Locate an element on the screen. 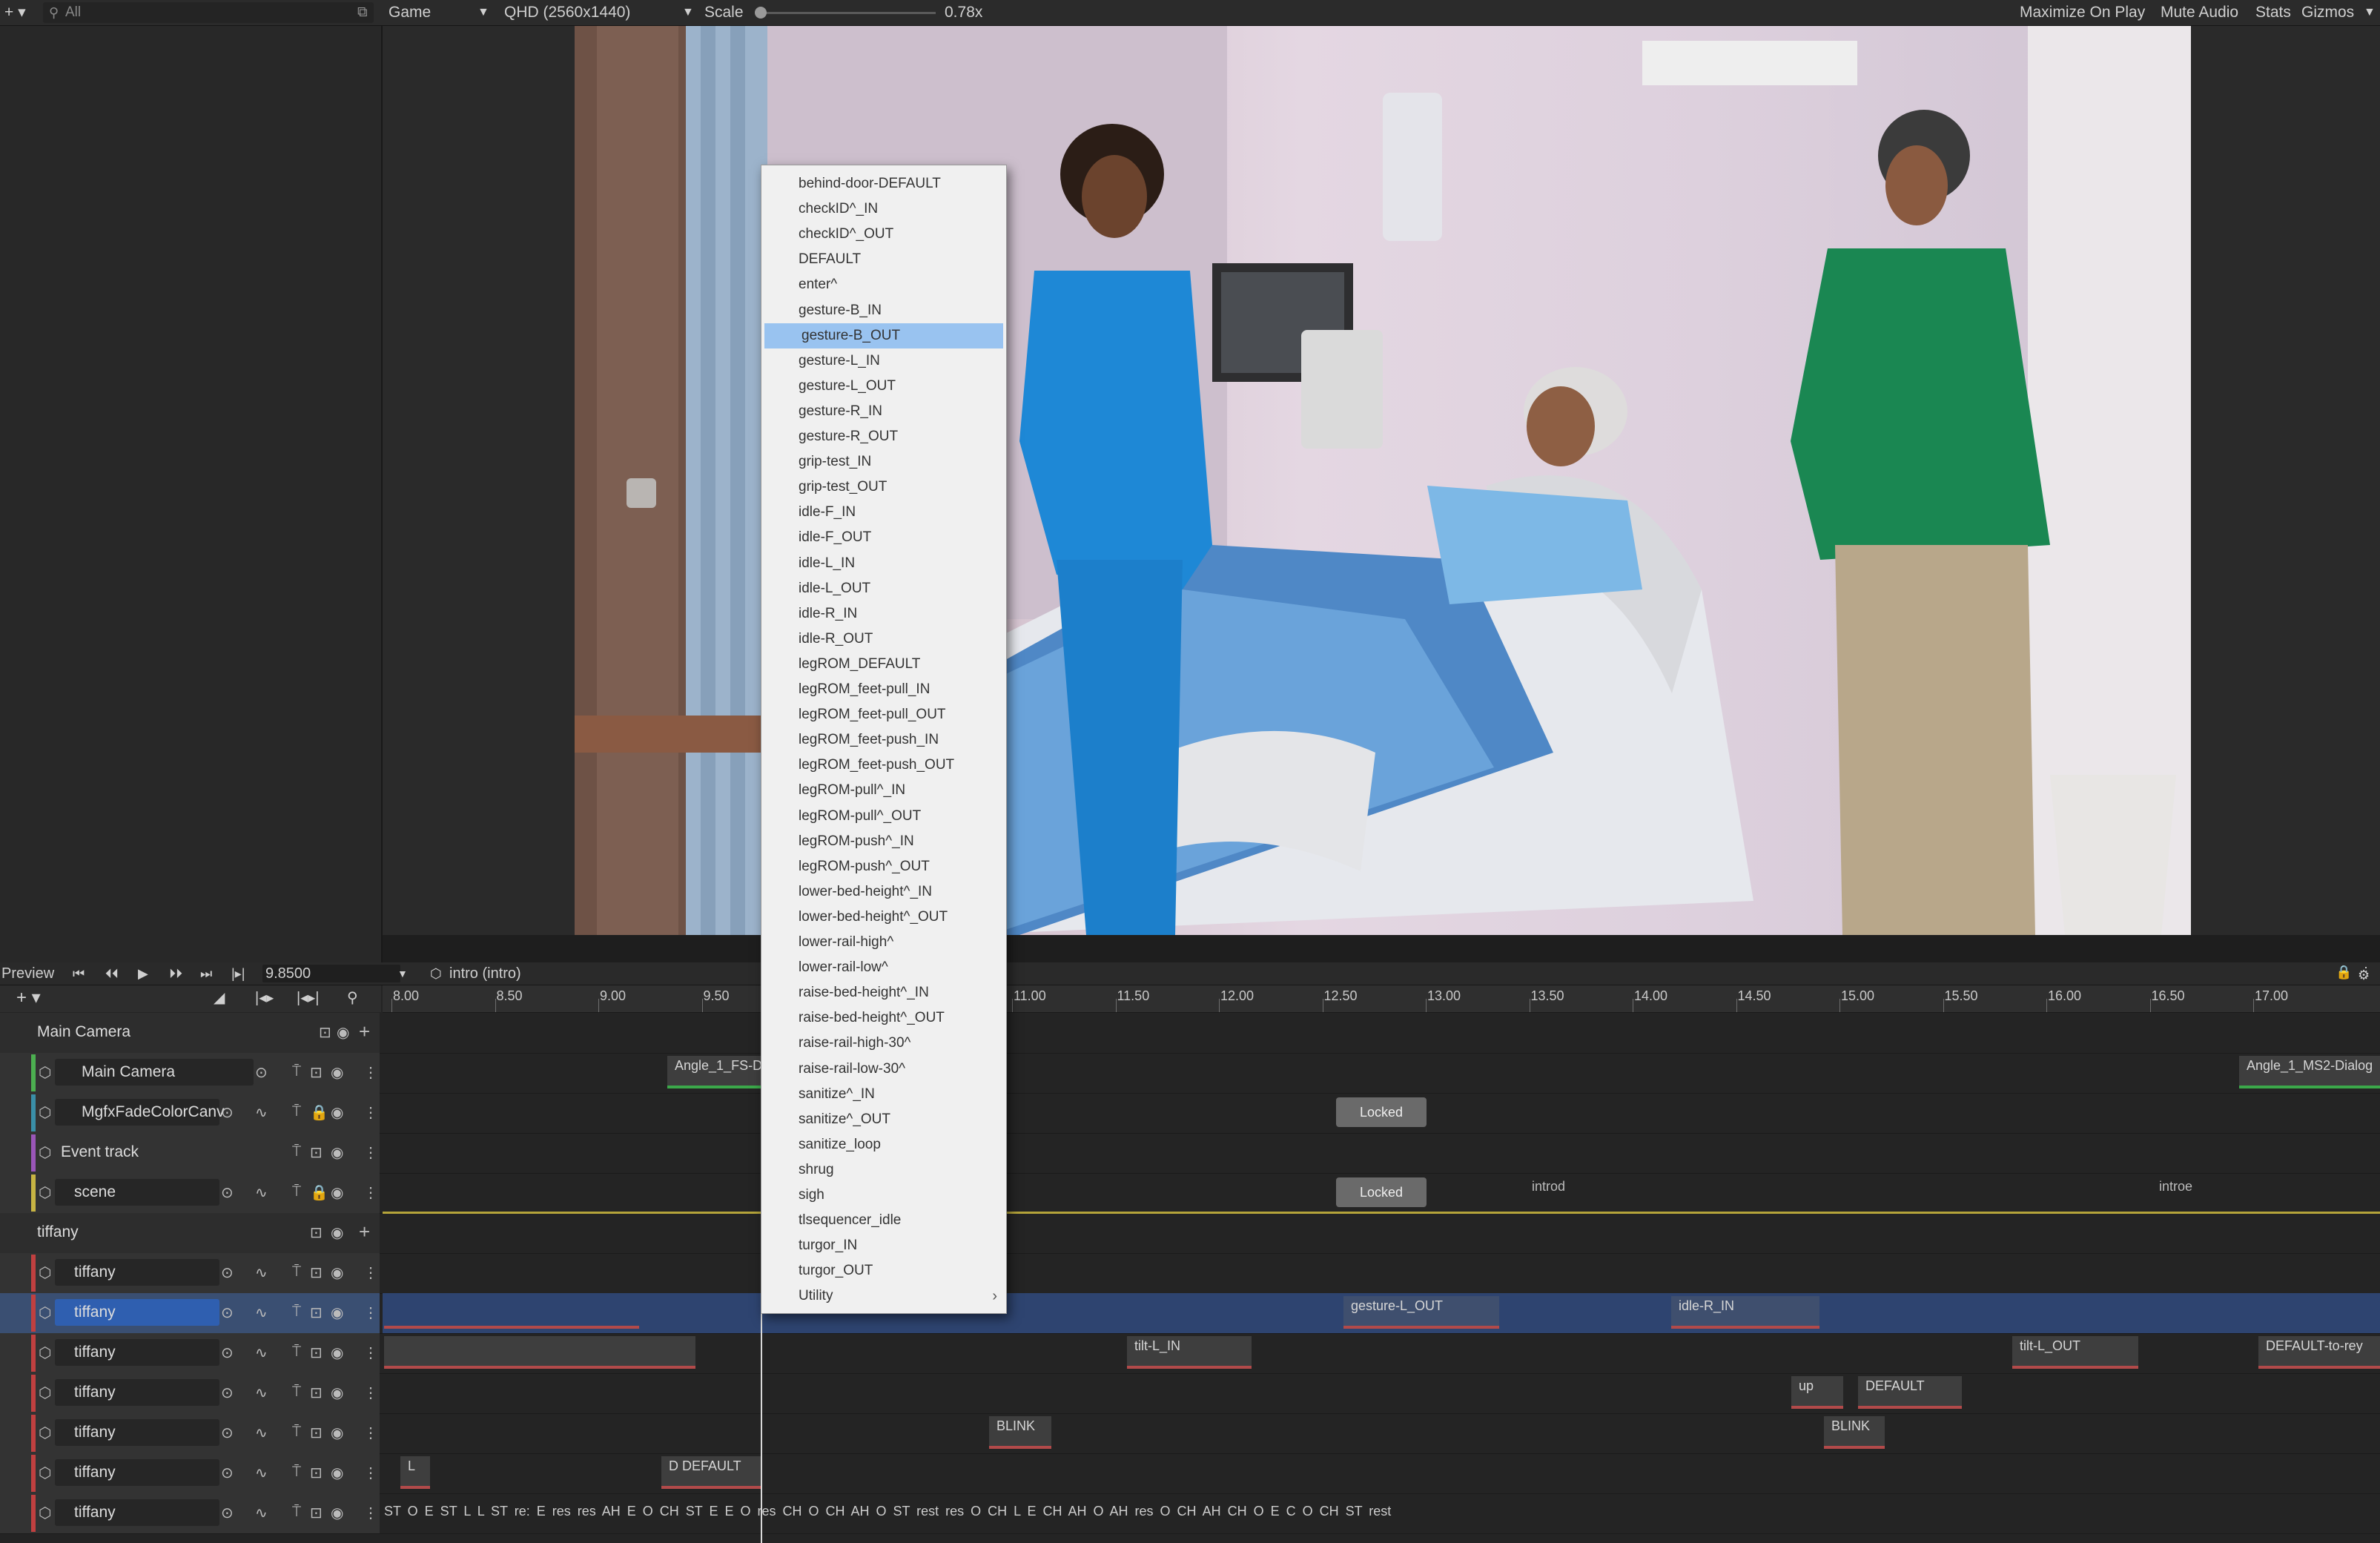  clip: Angle_1_MS2-Dialog is located at coordinates (2309, 1072).